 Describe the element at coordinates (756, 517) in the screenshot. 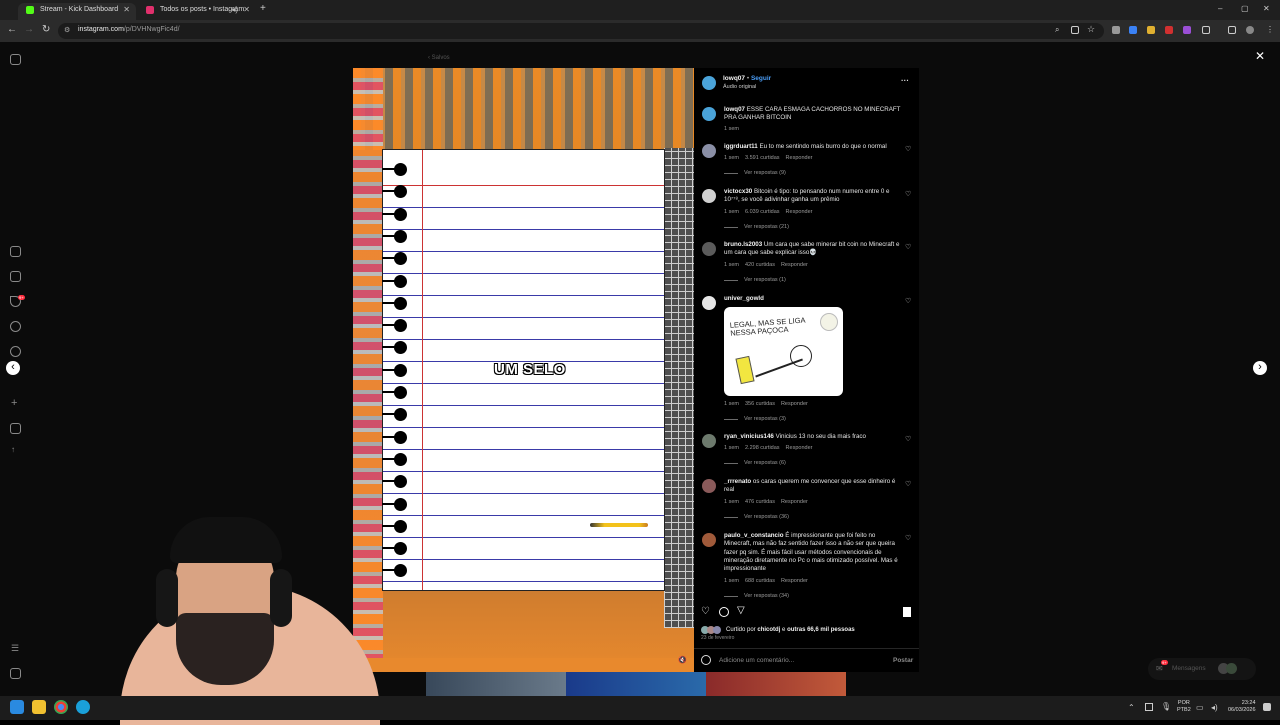

I see `view-replies-button: Ver respostas (36)` at that location.